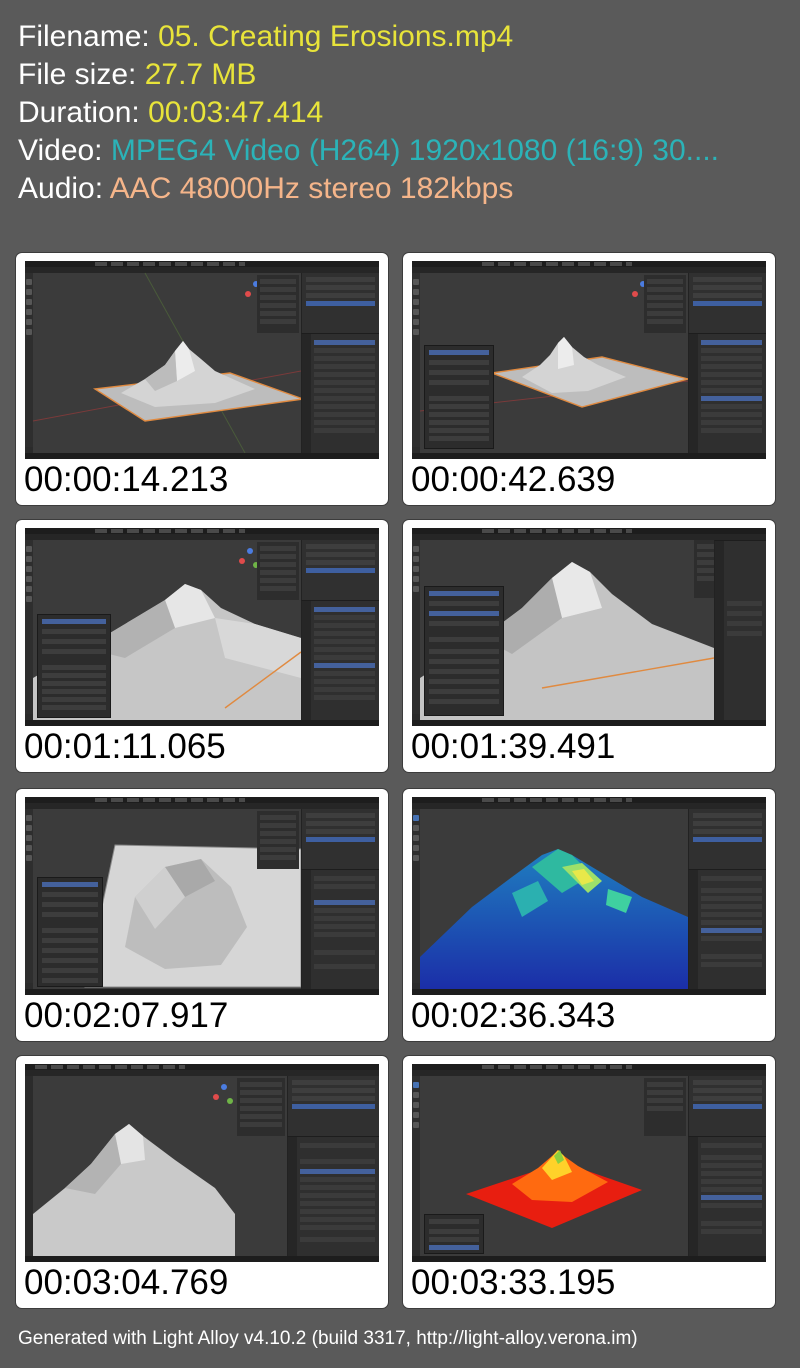  I want to click on thumbnail-card: 00:00:42.639, so click(589, 379).